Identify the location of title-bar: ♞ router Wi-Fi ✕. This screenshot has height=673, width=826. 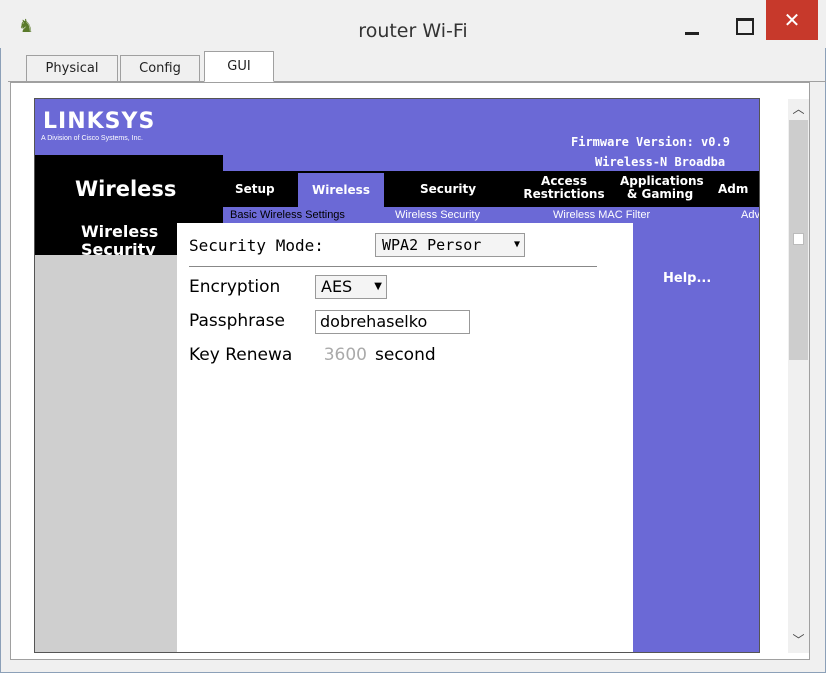
(413, 24).